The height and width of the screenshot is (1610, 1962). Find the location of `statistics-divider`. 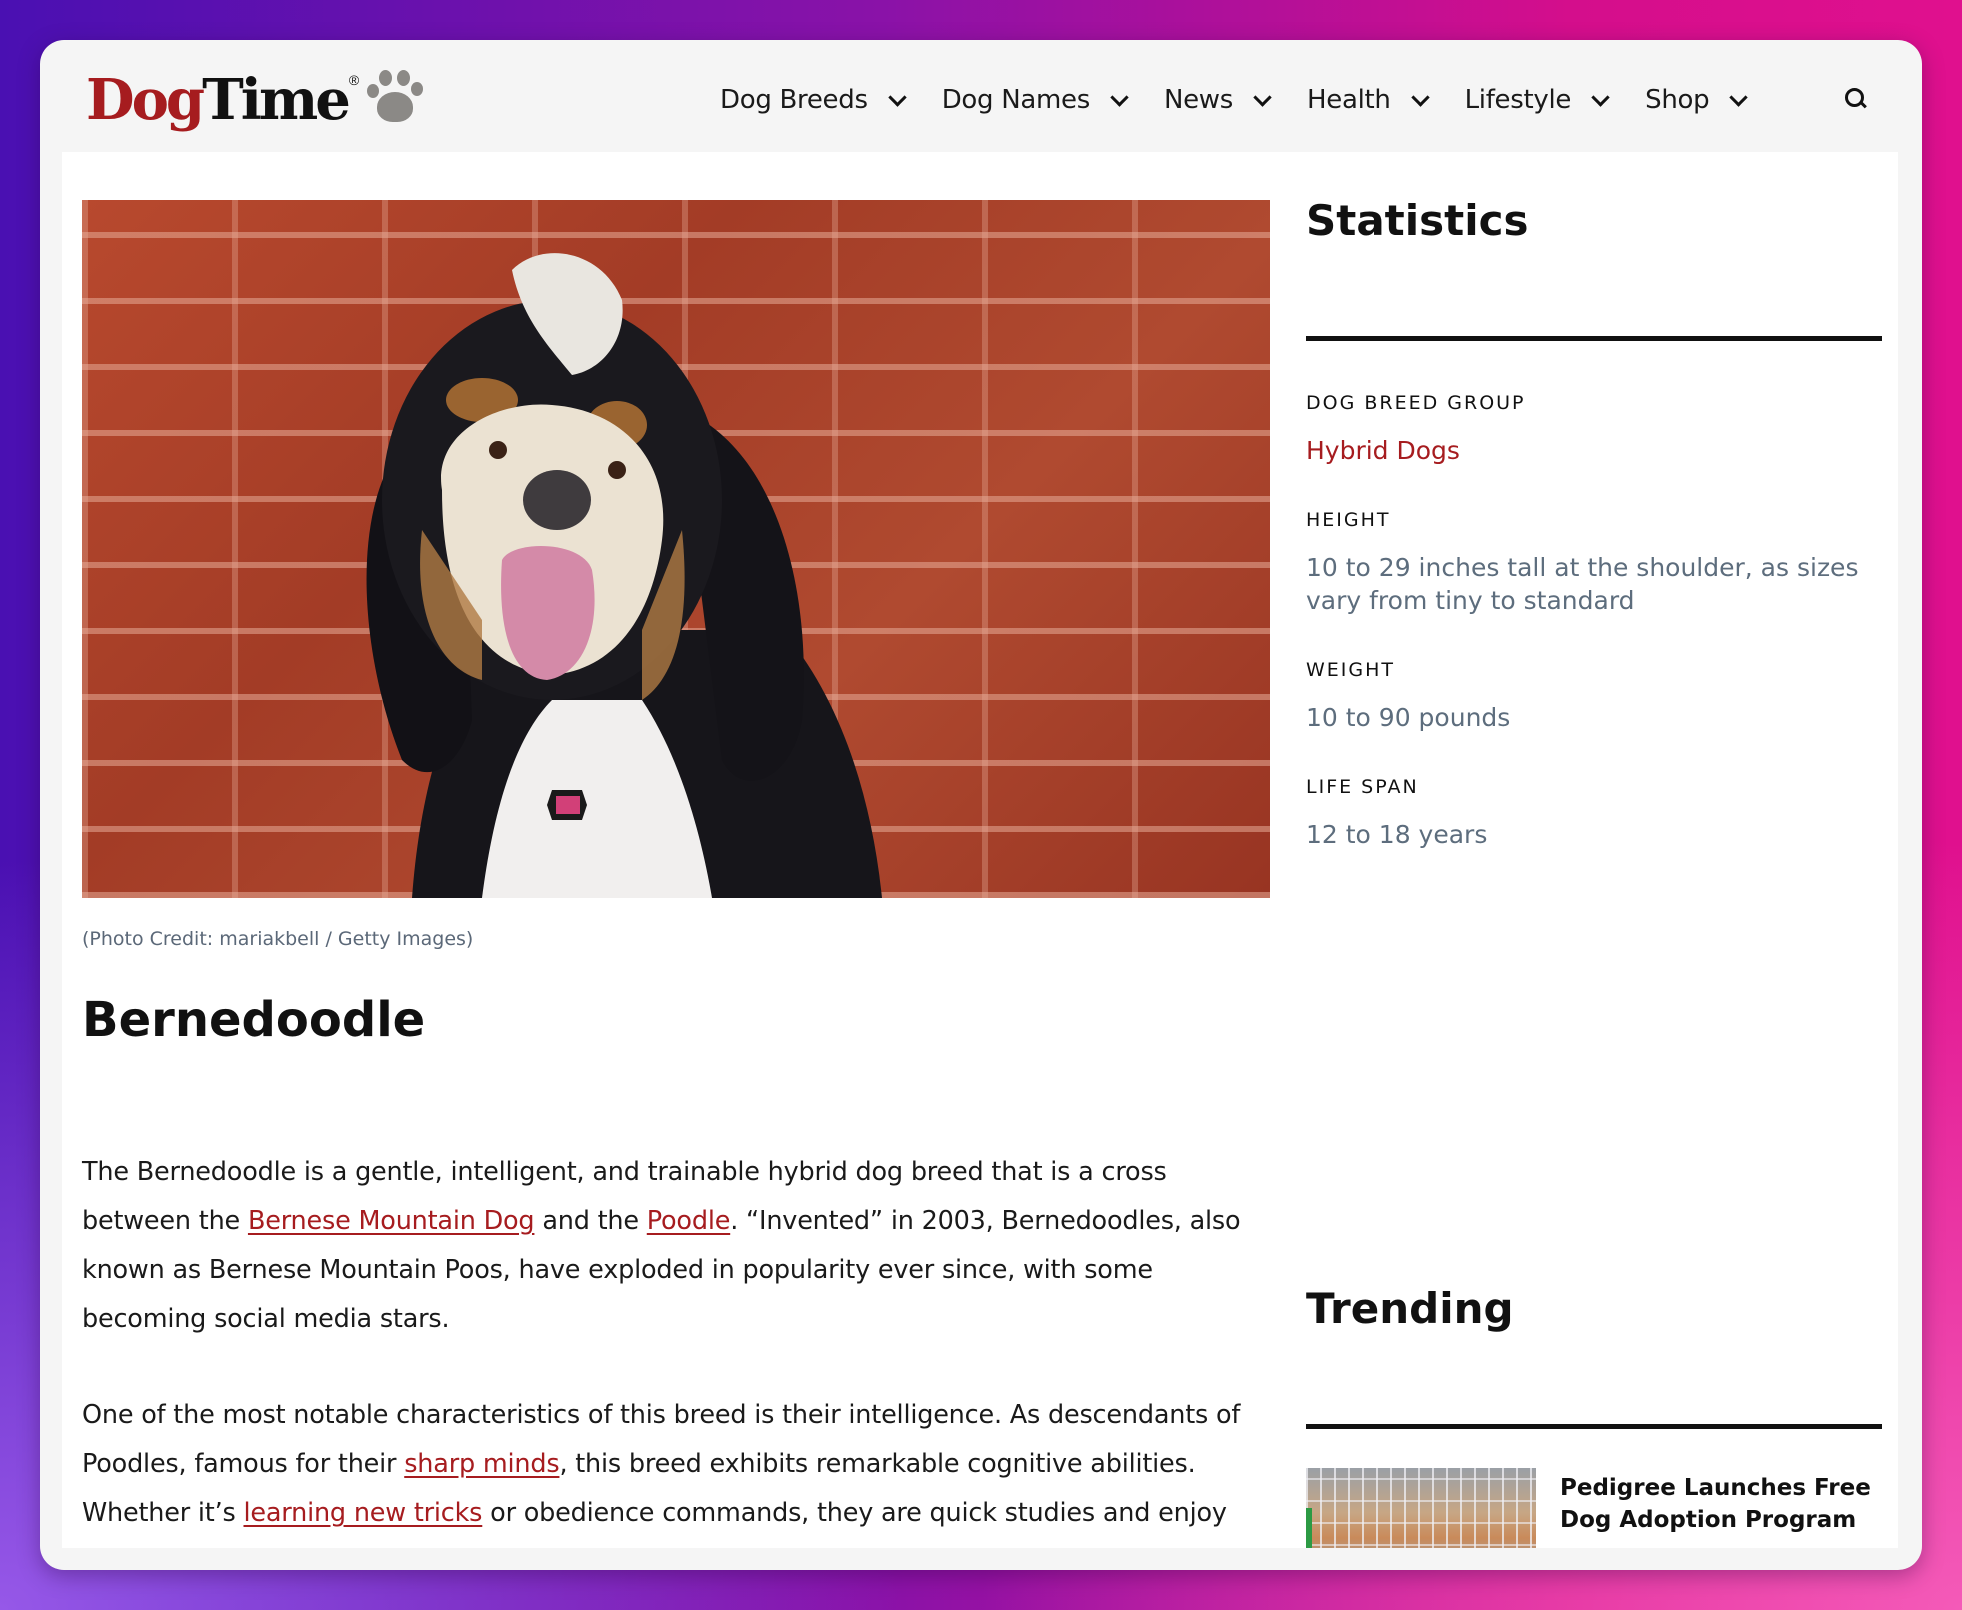

statistics-divider is located at coordinates (1594, 338).